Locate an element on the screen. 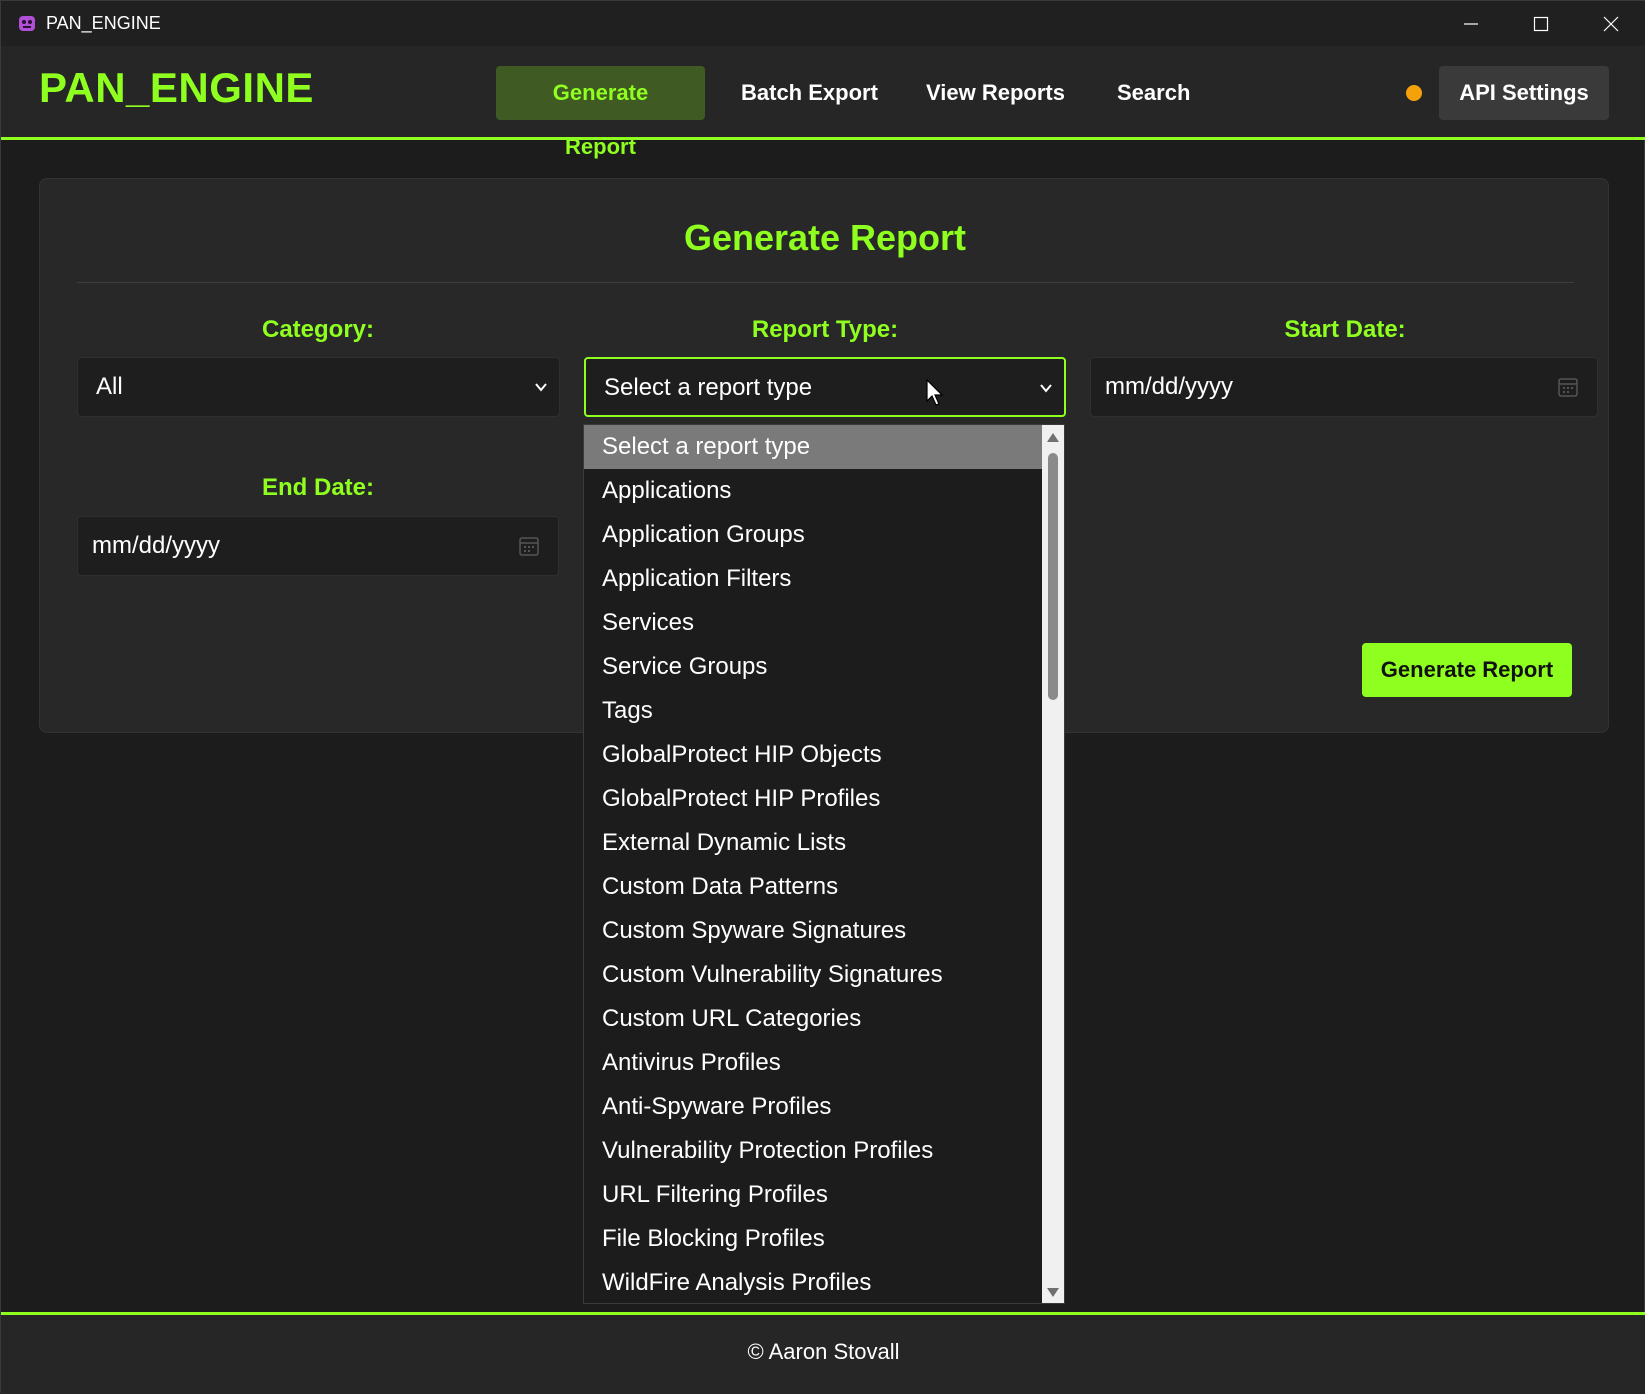 This screenshot has width=1645, height=1394. dropdown-option: Custom Spyware Signatures is located at coordinates (824, 931).